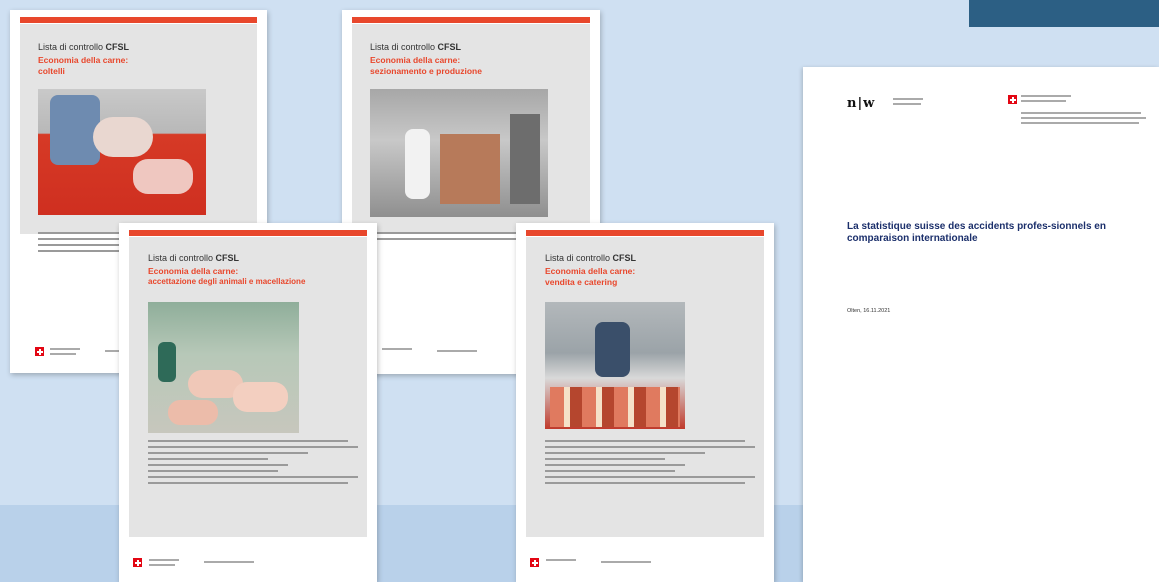 The height and width of the screenshot is (582, 1159). What do you see at coordinates (51, 71) in the screenshot?
I see `flyer-title-line2: coltelli` at bounding box center [51, 71].